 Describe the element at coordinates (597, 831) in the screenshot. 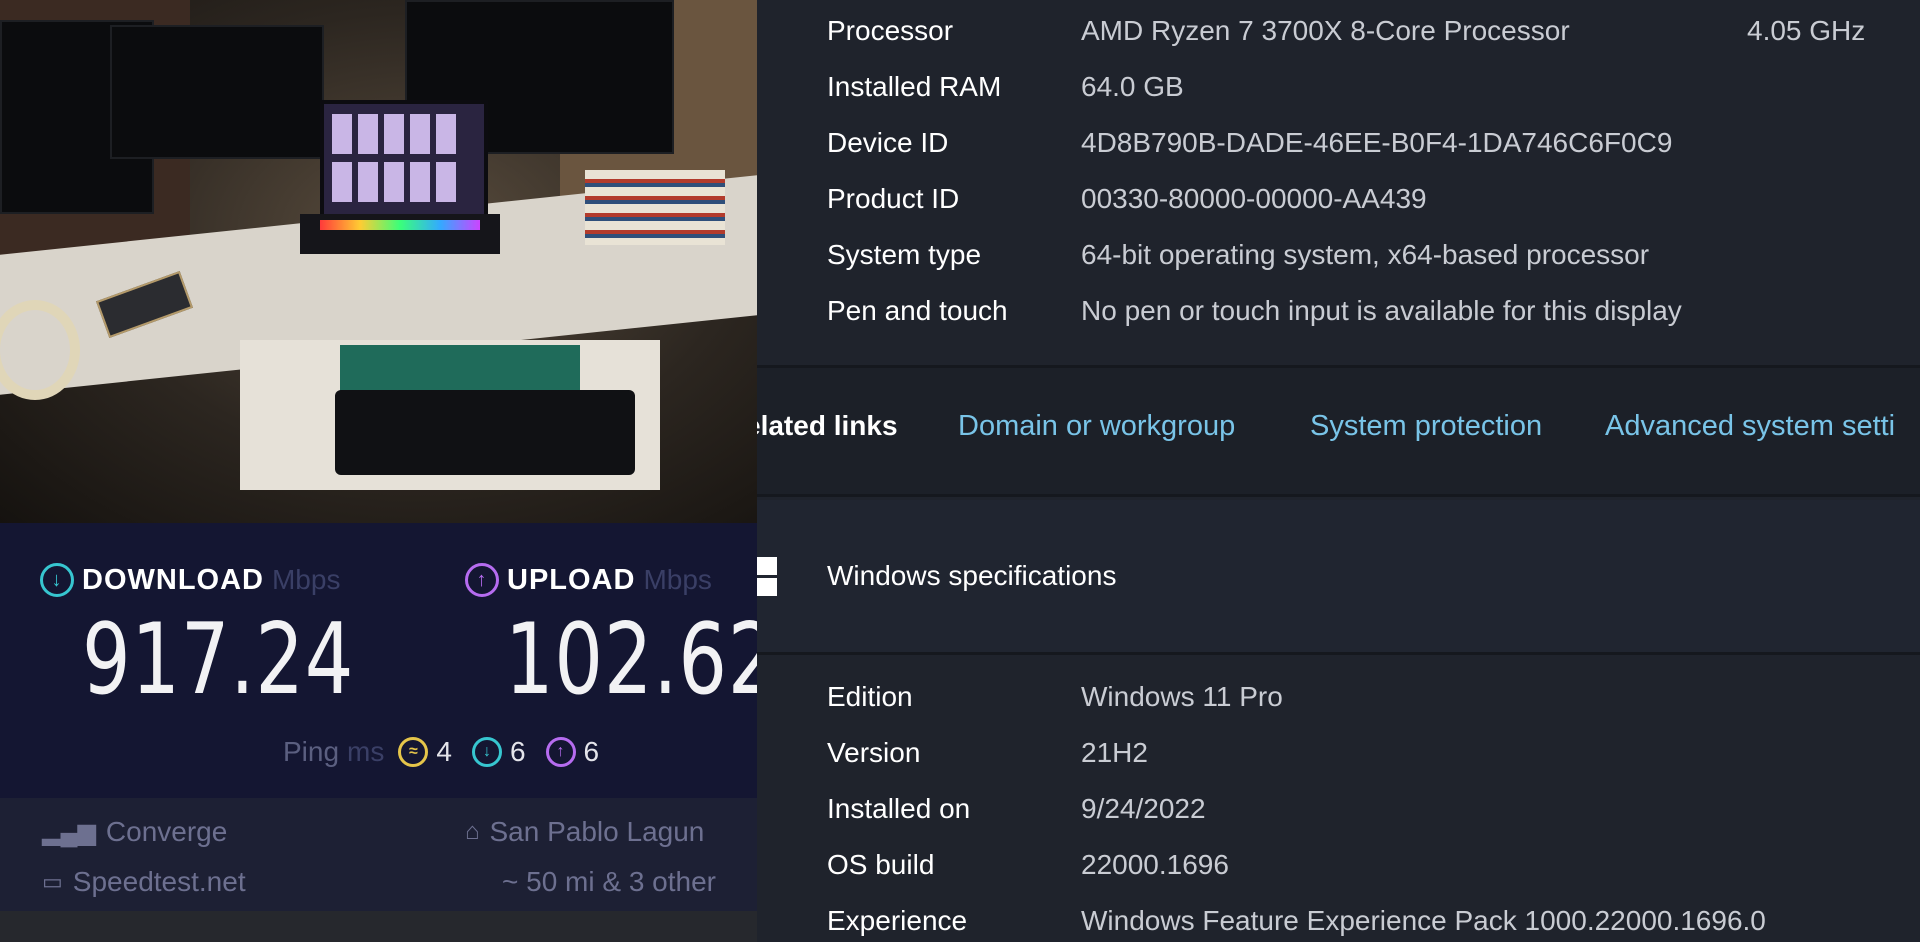

I see `server-name: San Pablo Lagun` at that location.